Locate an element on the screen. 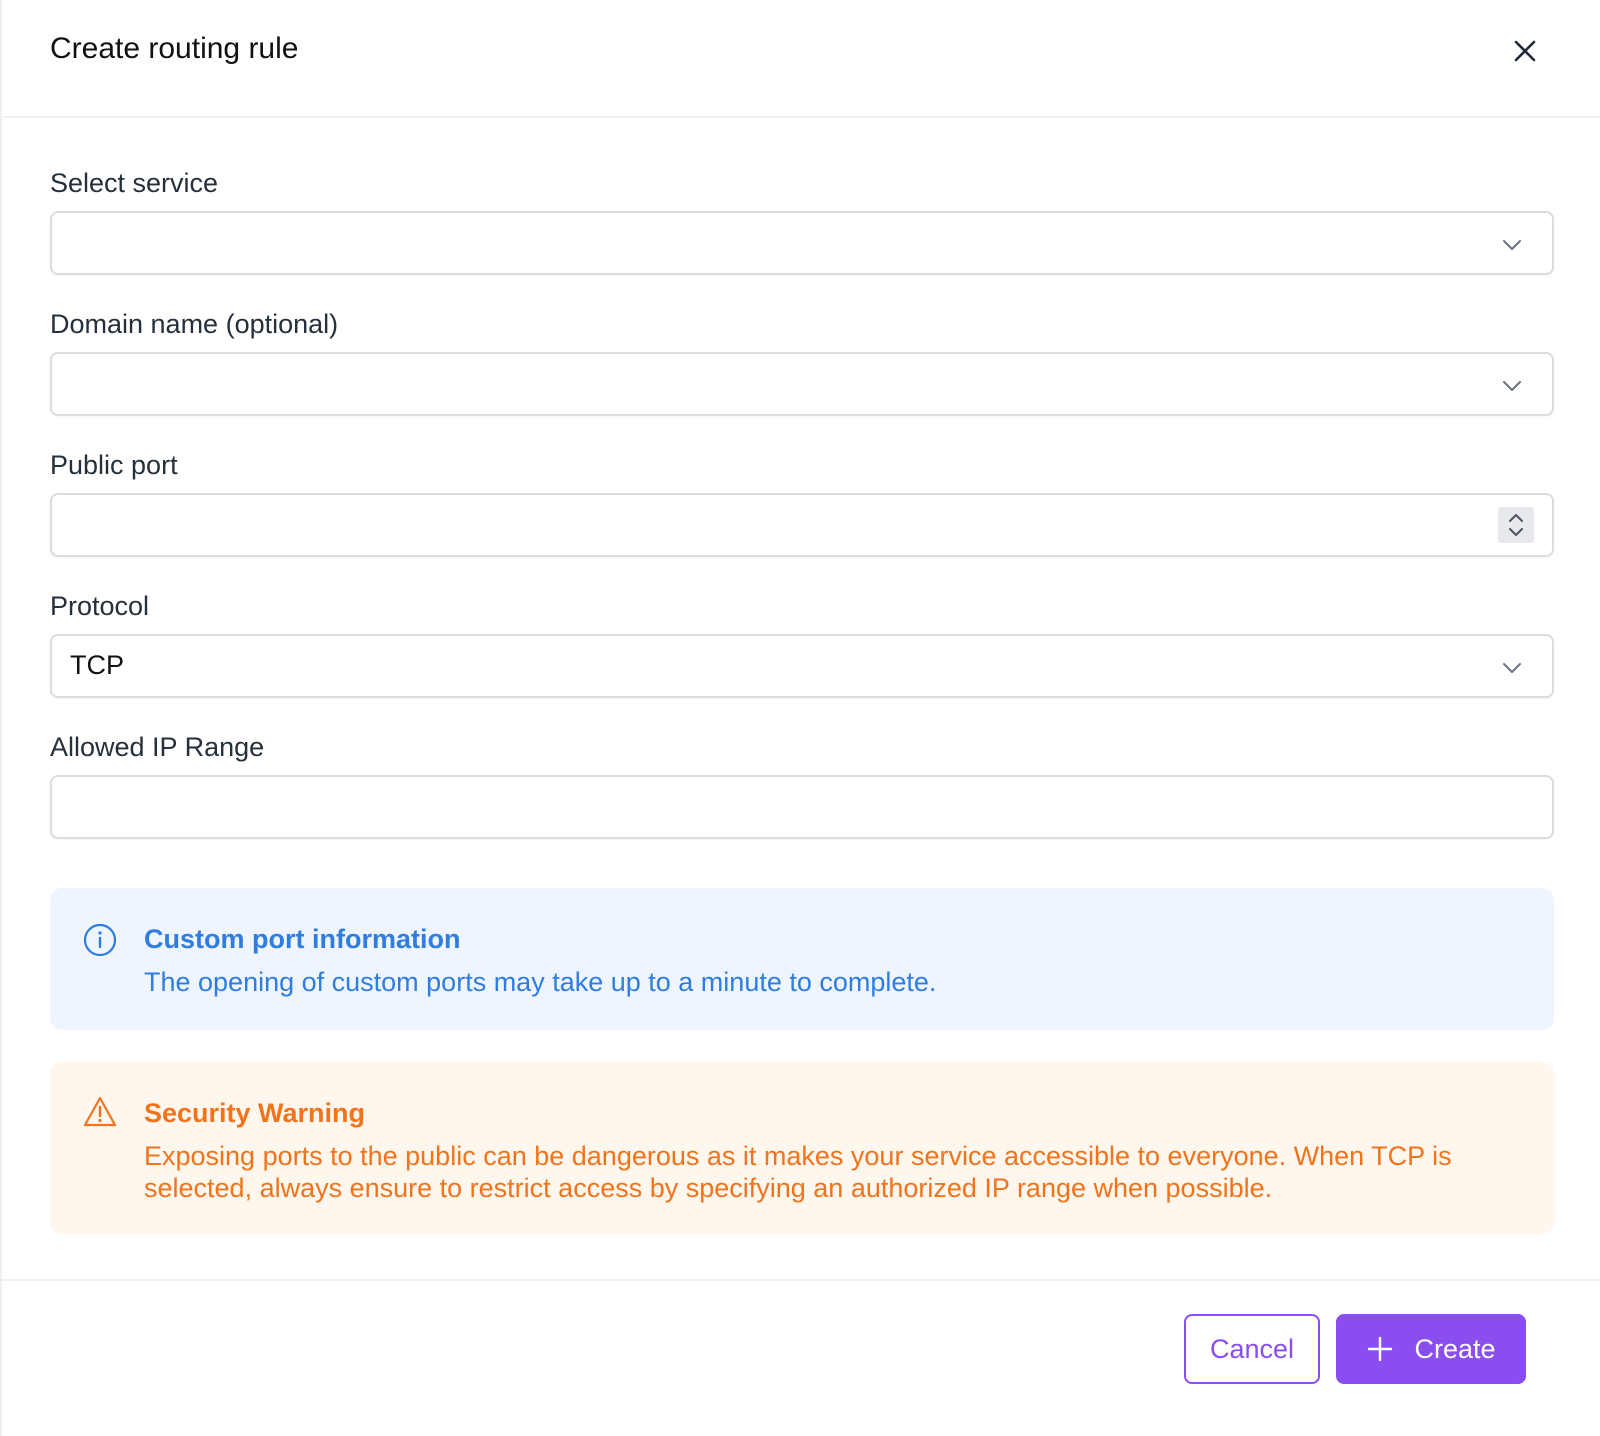  dialog-footer: Cancel Create is located at coordinates (801, 1357).